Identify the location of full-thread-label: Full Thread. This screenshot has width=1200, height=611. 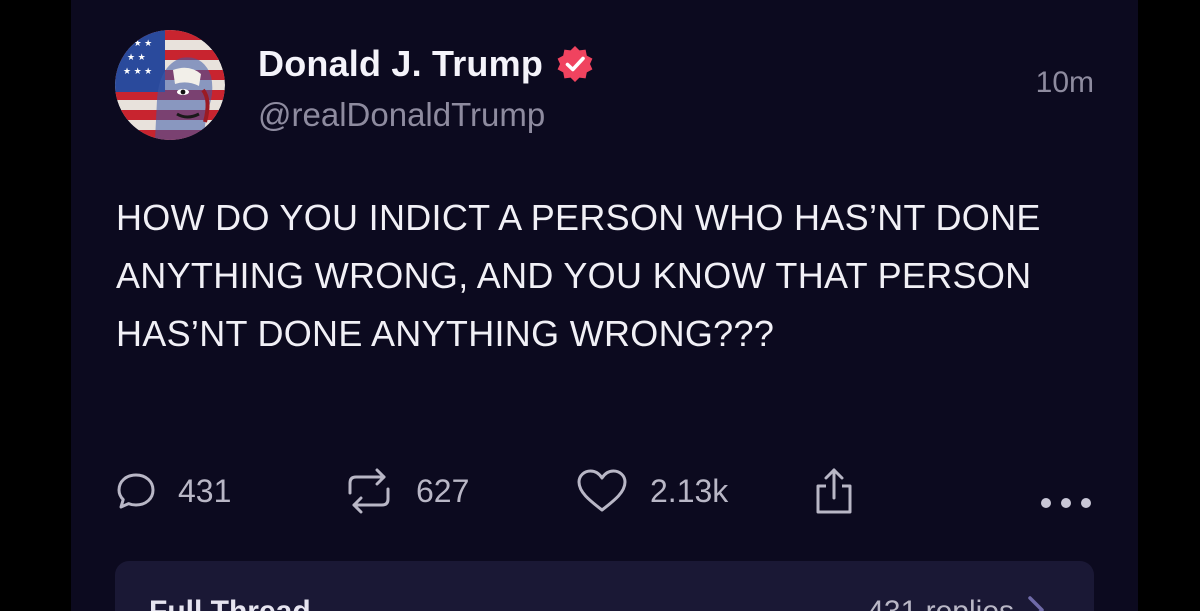
(230, 603).